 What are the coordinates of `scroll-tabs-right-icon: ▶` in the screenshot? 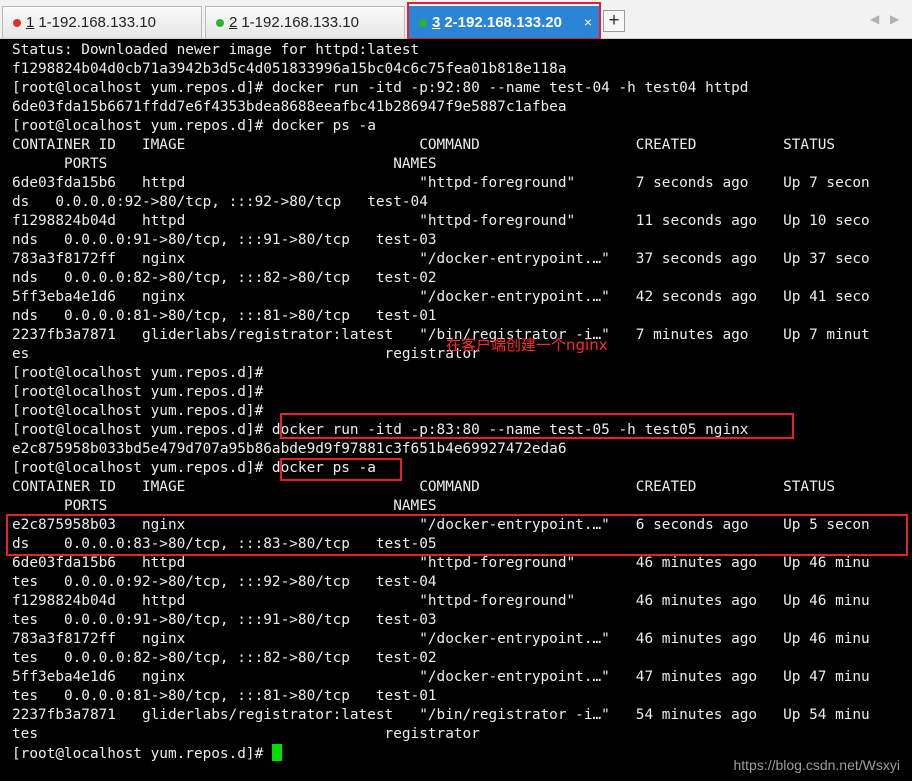 It's located at (894, 19).